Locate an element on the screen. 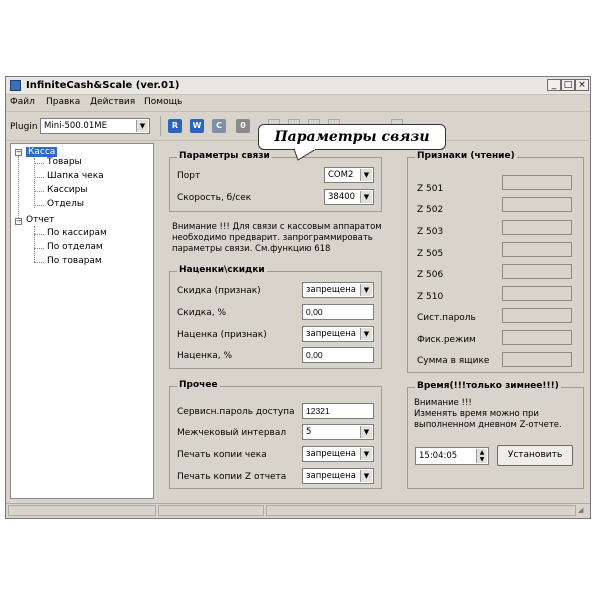  tree-item-by-departments: По отделам is located at coordinates (75, 247).